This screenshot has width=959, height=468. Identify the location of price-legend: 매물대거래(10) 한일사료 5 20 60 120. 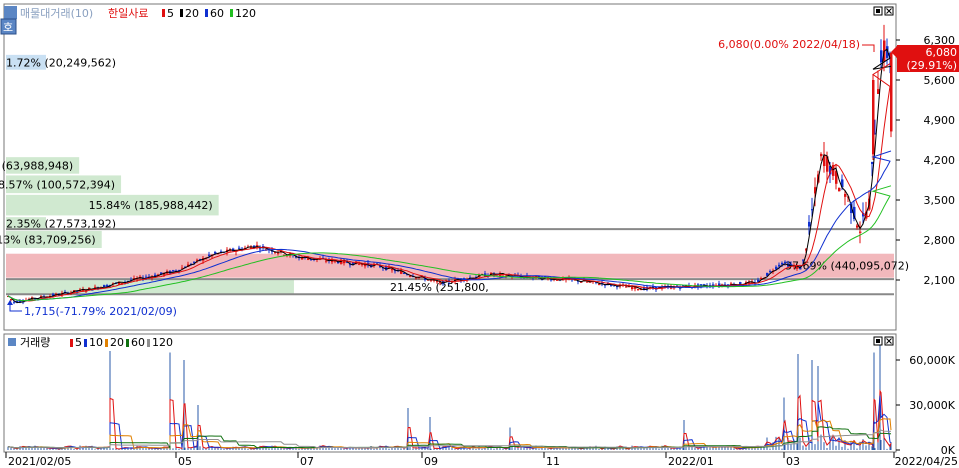
(130, 13).